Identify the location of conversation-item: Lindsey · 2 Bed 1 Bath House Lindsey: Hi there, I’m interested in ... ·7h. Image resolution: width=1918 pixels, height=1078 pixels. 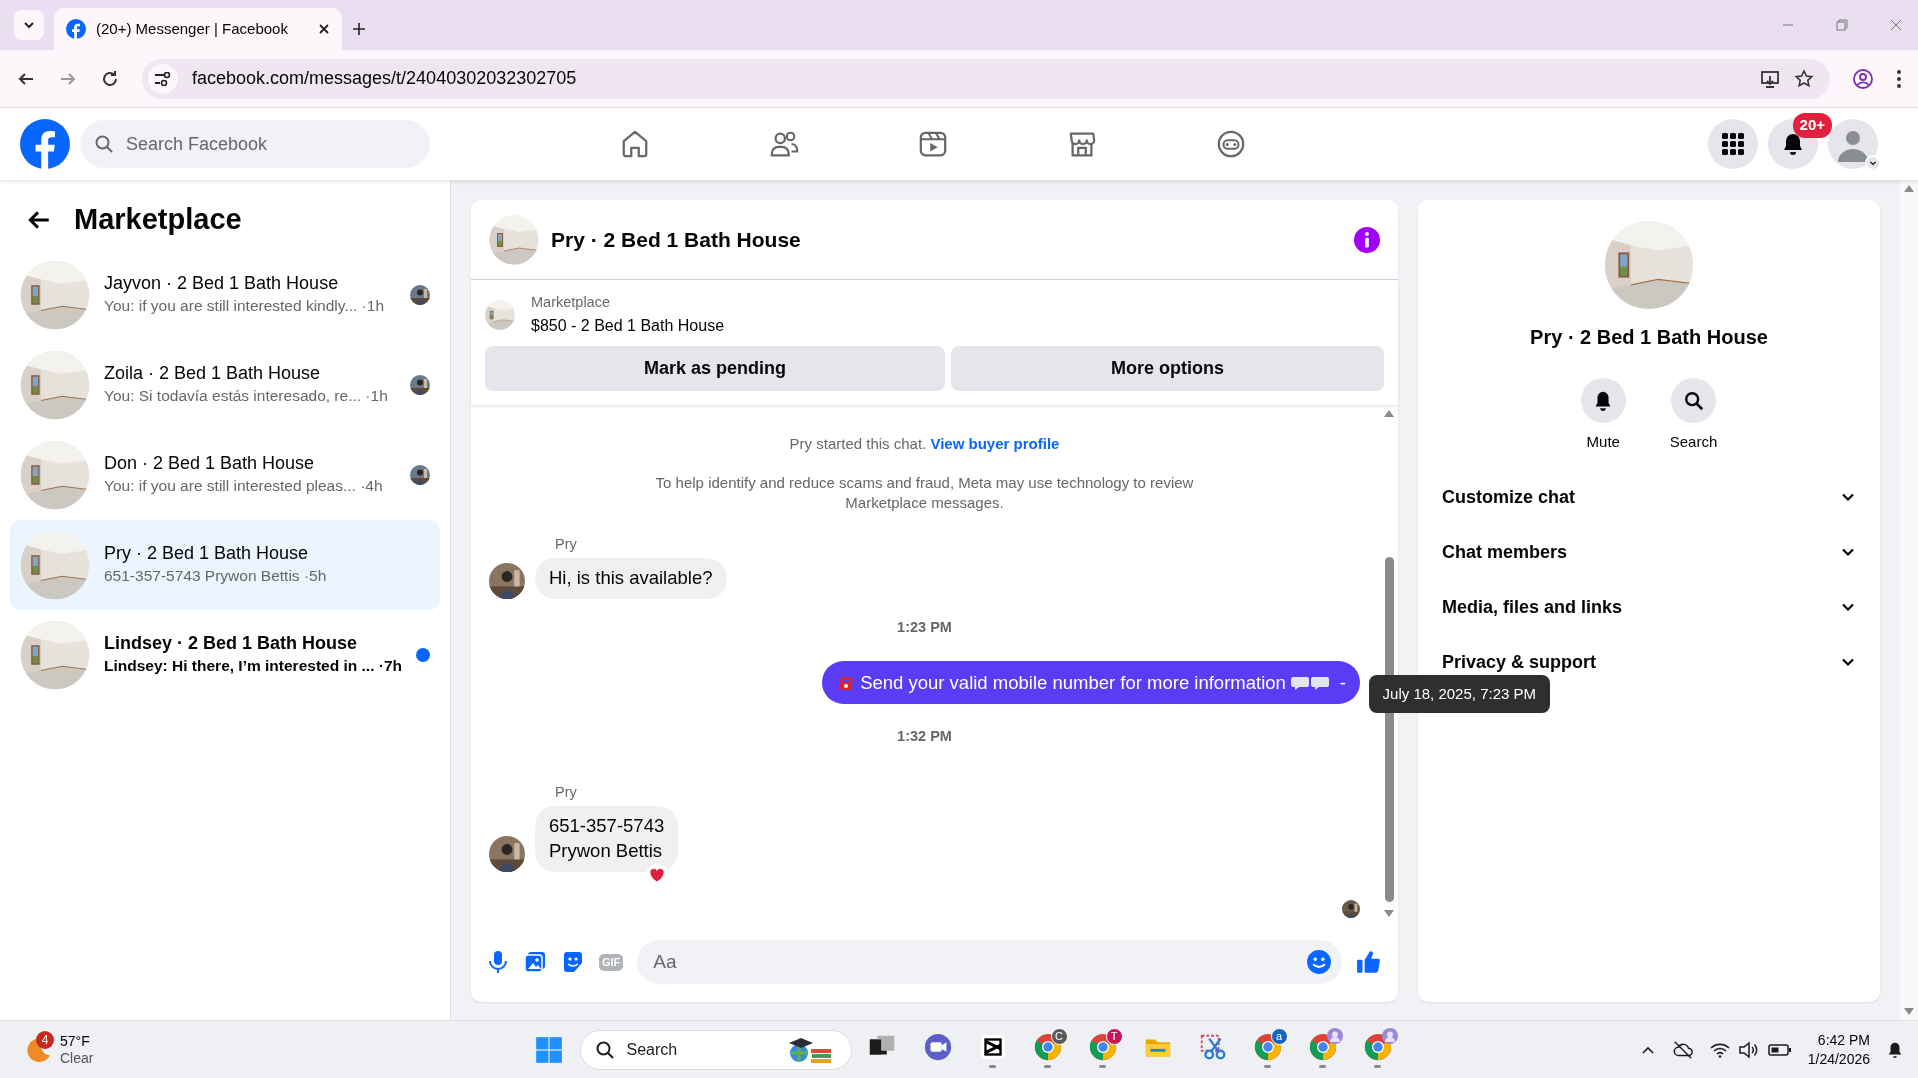
(225, 654).